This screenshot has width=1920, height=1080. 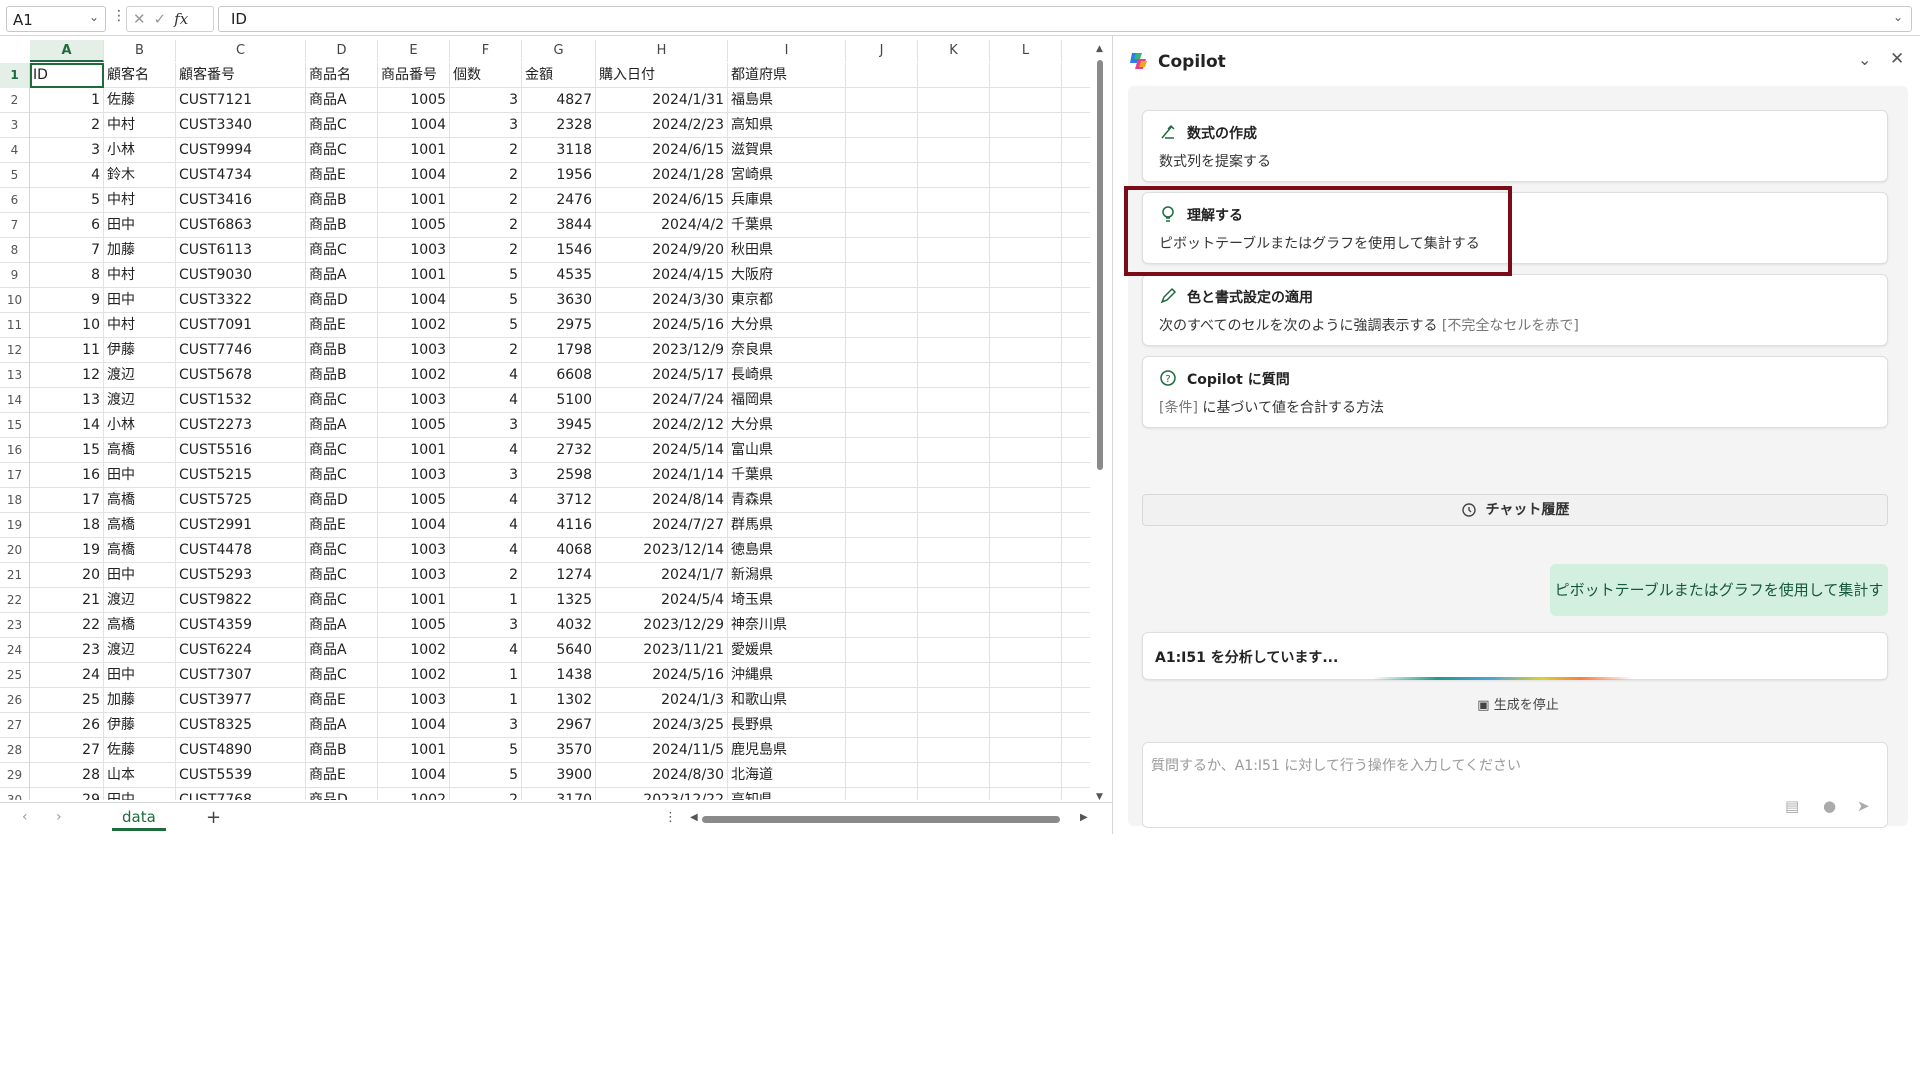 What do you see at coordinates (15, 125) in the screenshot?
I see `row-number: 3` at bounding box center [15, 125].